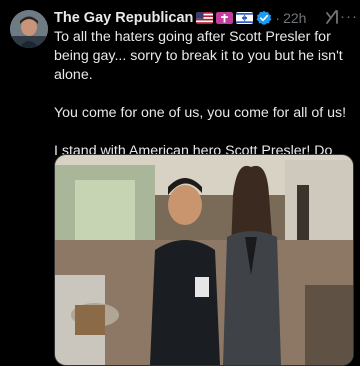  I want to click on verified-icon, so click(264, 18).